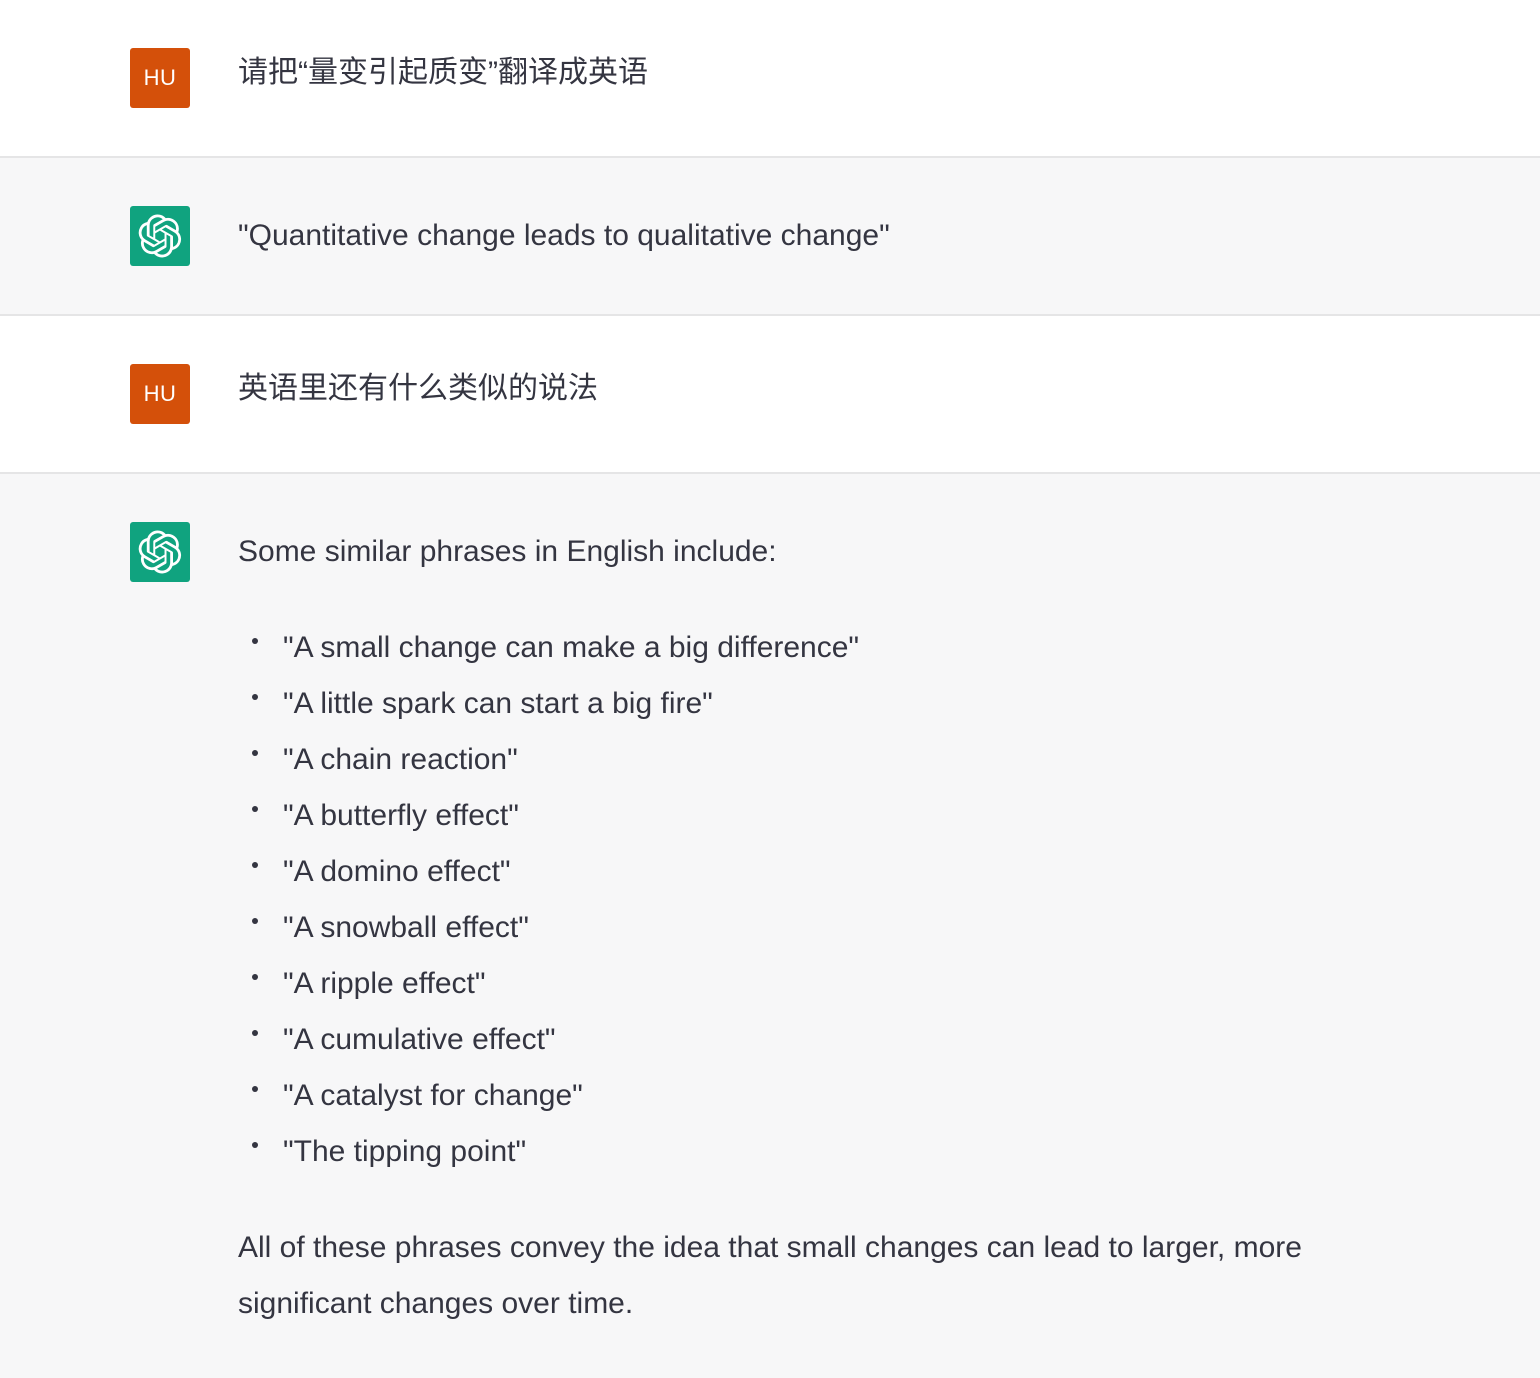 The width and height of the screenshot is (1540, 1378). Describe the element at coordinates (419, 1039) in the screenshot. I see `list-item-text: "A cumulative effect"` at that location.